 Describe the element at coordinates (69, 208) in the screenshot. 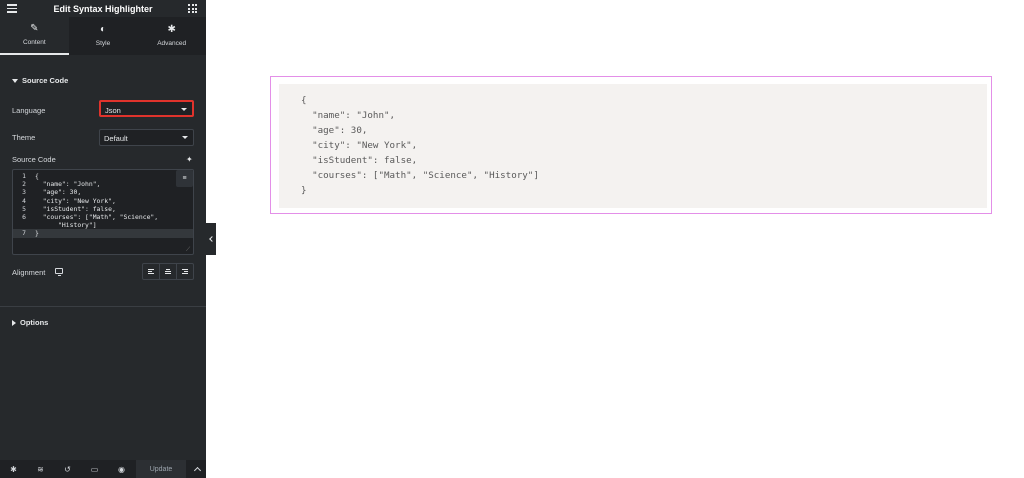

I see `code-line: 5 "isStudent": false,` at that location.